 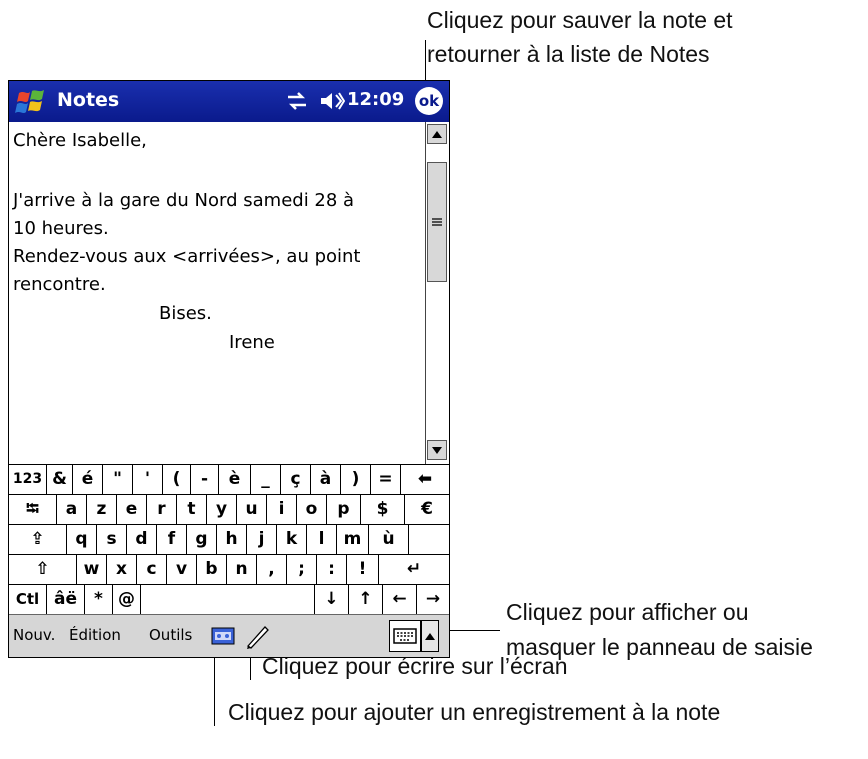 What do you see at coordinates (132, 509) in the screenshot?
I see `key: e` at bounding box center [132, 509].